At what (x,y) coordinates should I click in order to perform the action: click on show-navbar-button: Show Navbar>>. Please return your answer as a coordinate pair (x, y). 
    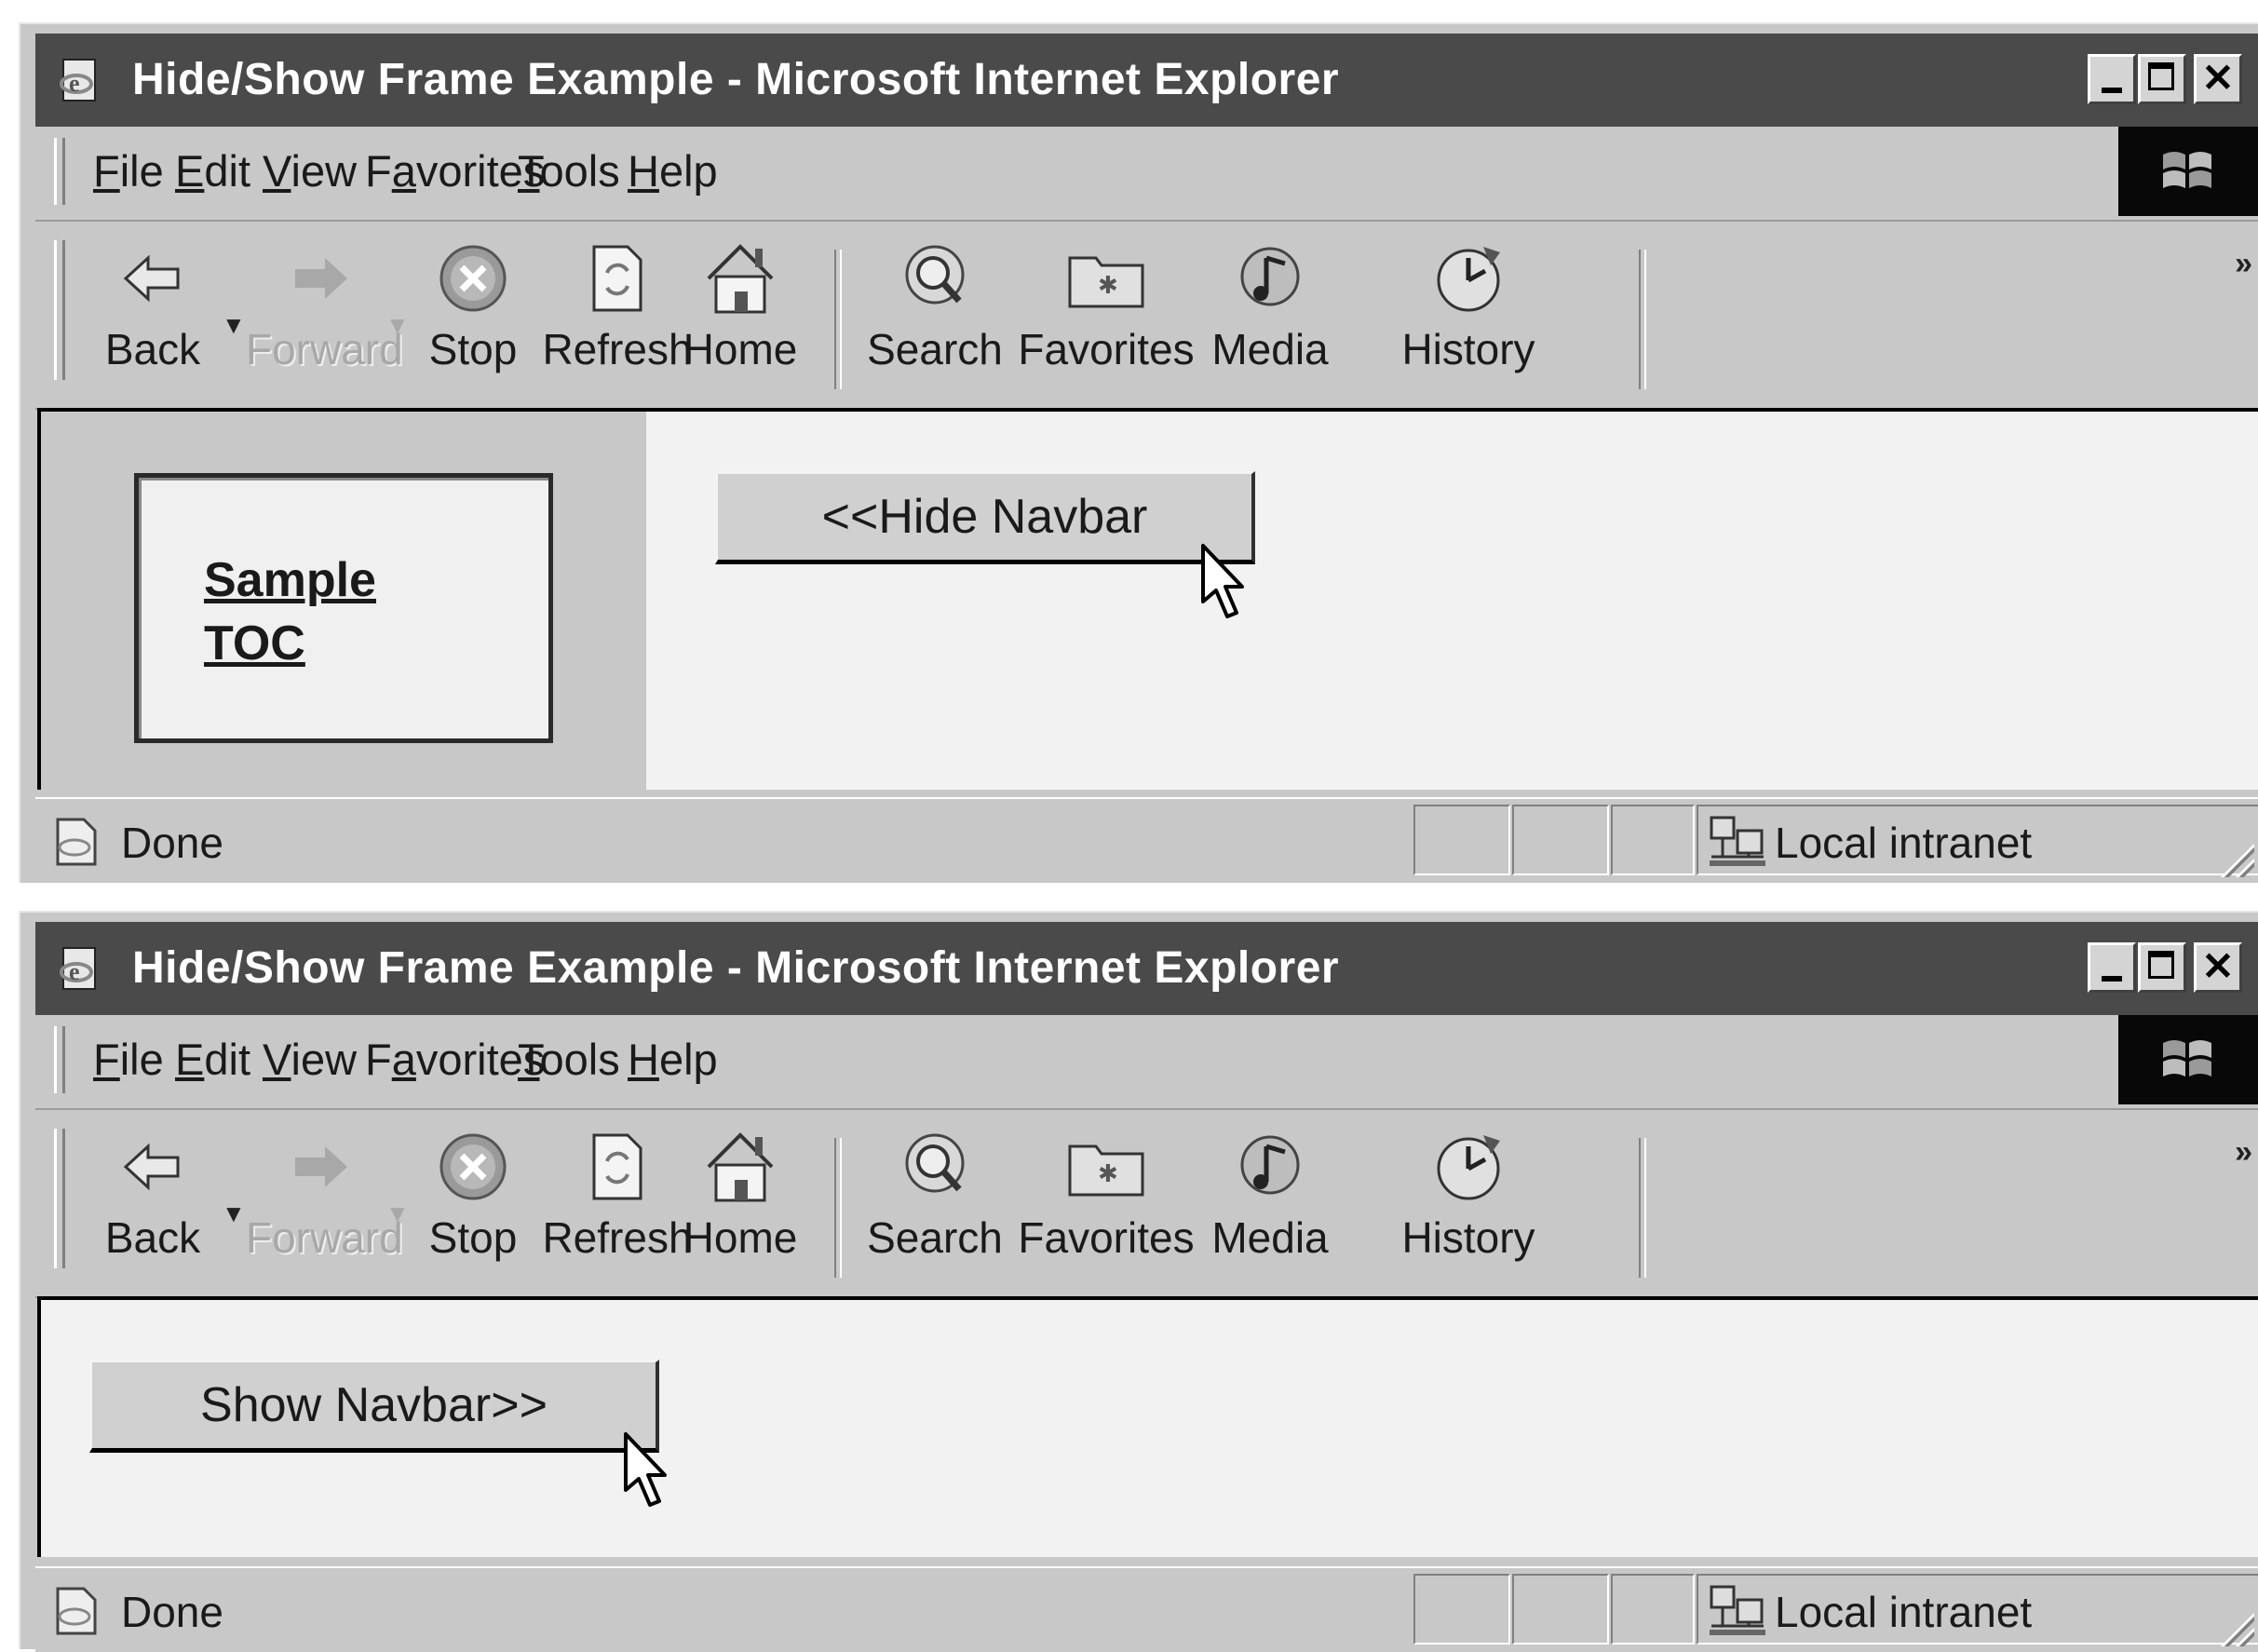
    Looking at the image, I should click on (374, 1406).